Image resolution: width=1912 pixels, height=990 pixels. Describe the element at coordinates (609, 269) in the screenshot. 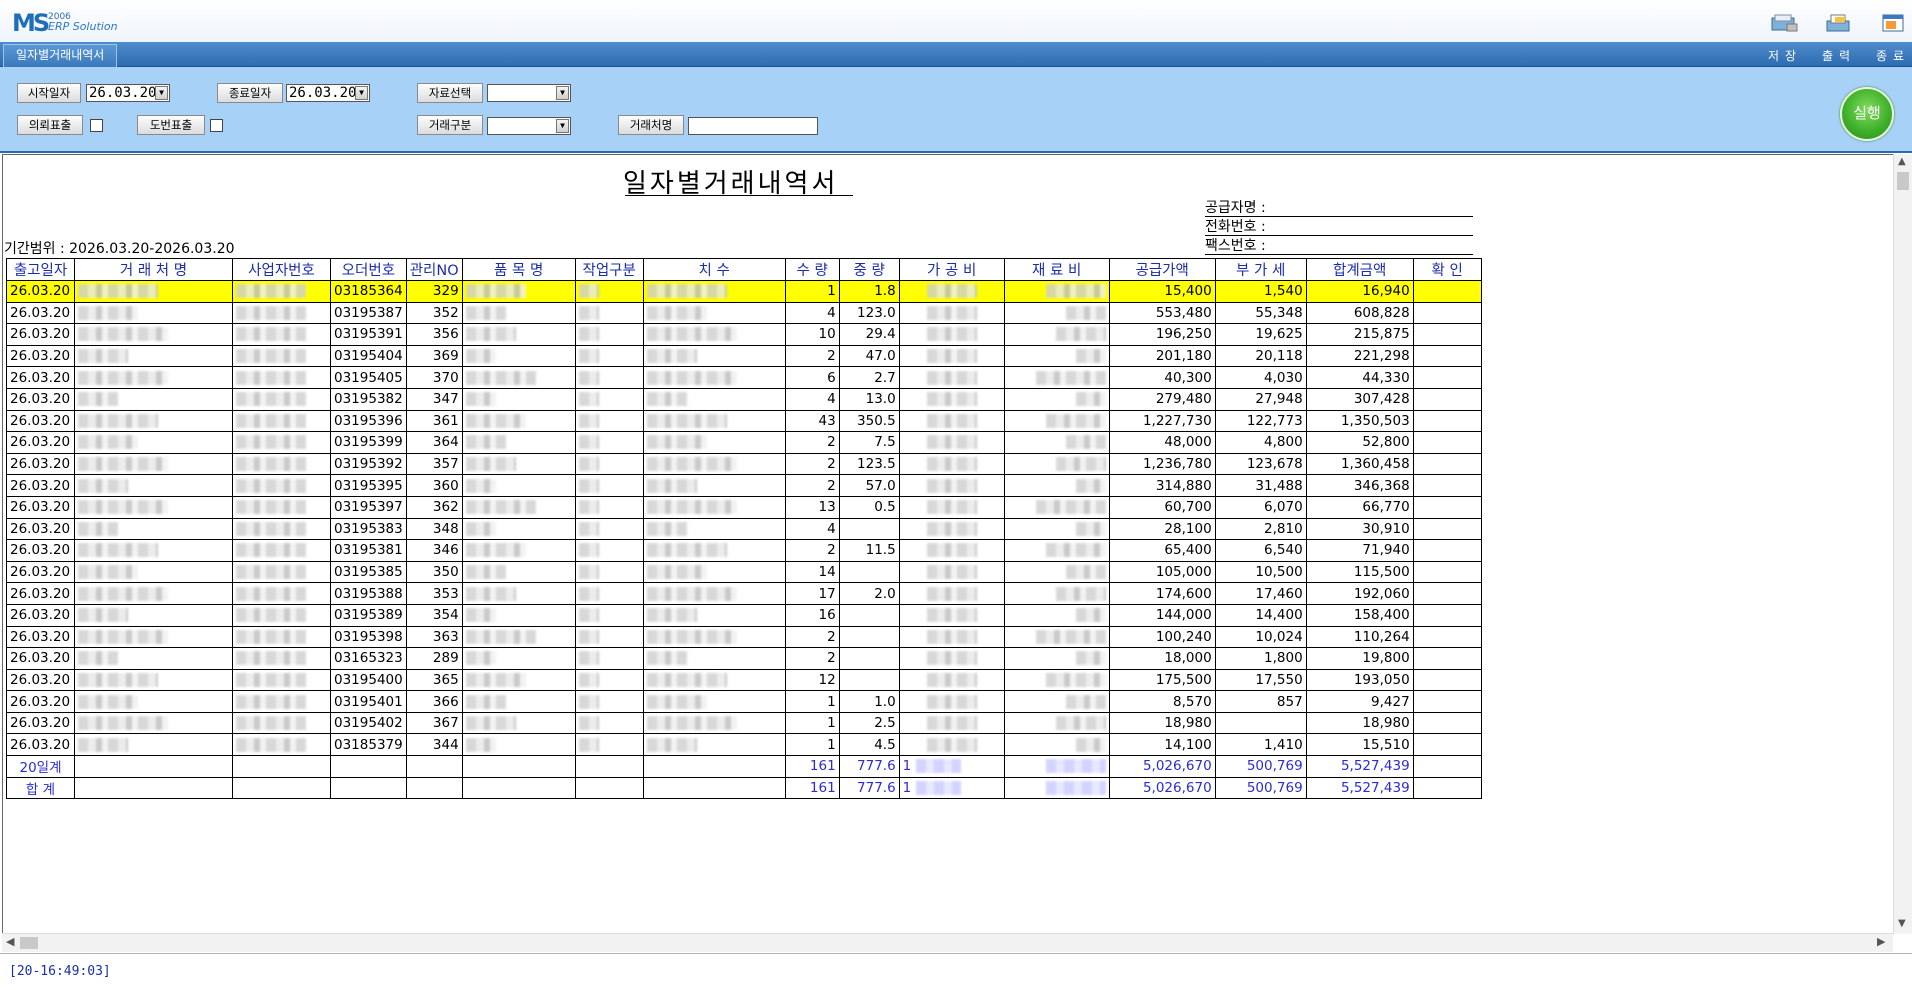

I see `col-header: 작업구분` at that location.